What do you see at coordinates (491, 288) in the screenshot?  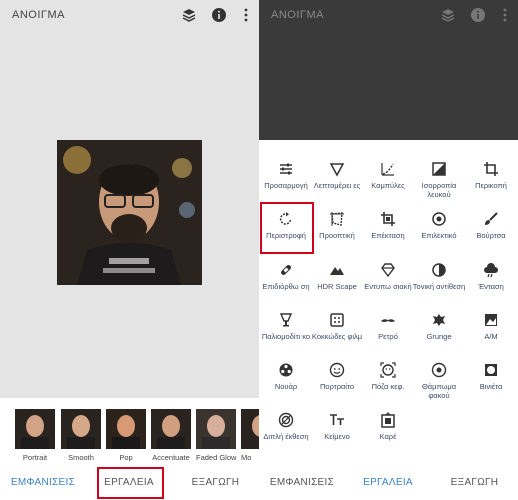 I see `tool-drama: Ένταση` at bounding box center [491, 288].